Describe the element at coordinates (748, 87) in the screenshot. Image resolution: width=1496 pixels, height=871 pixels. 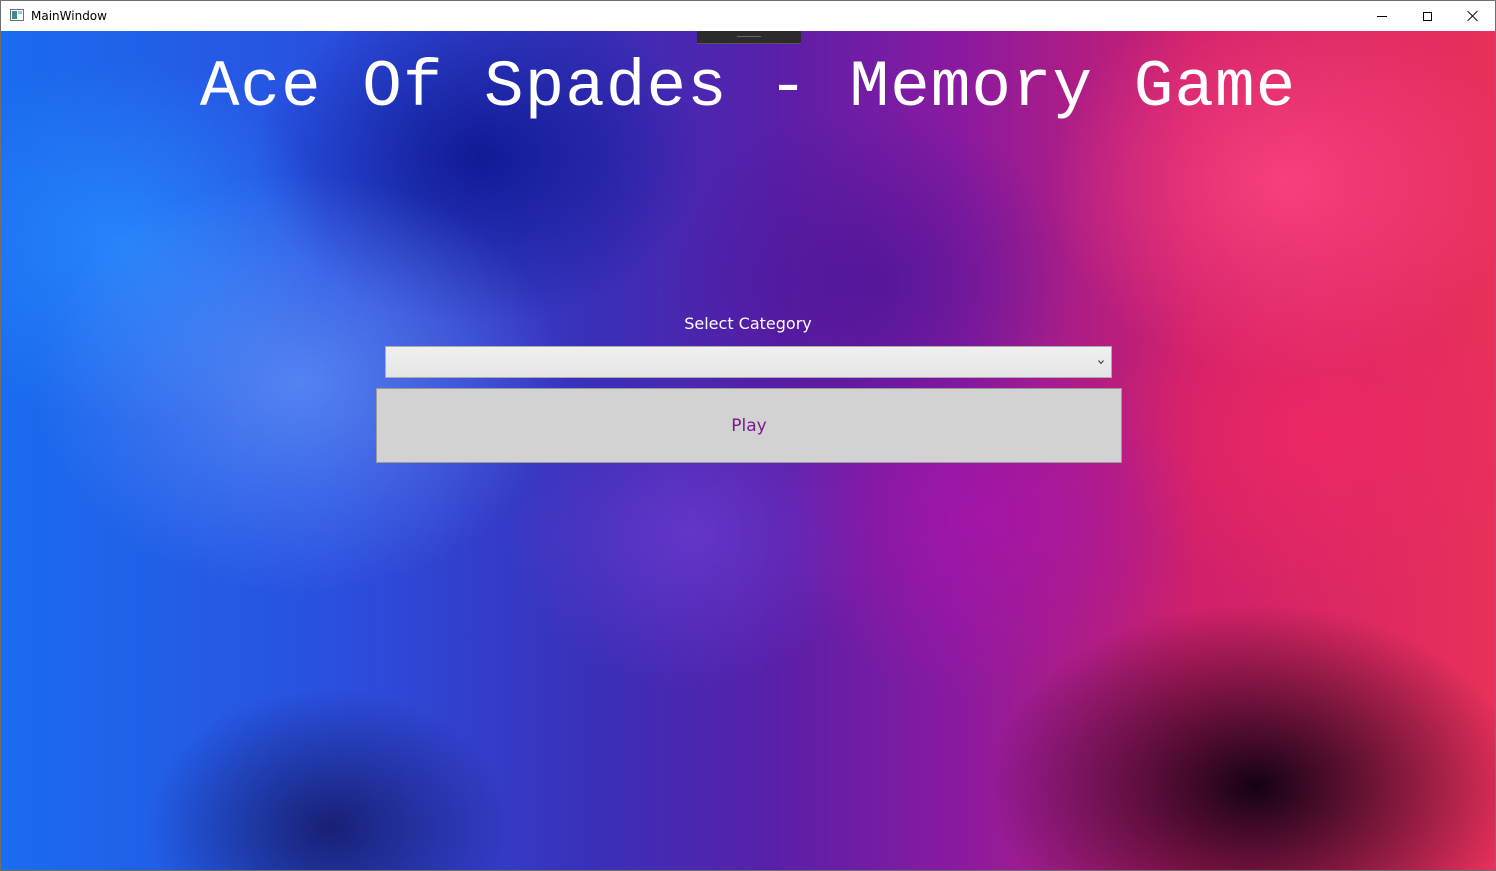
I see `game-title: Ace Of Spades - Memory Game` at that location.